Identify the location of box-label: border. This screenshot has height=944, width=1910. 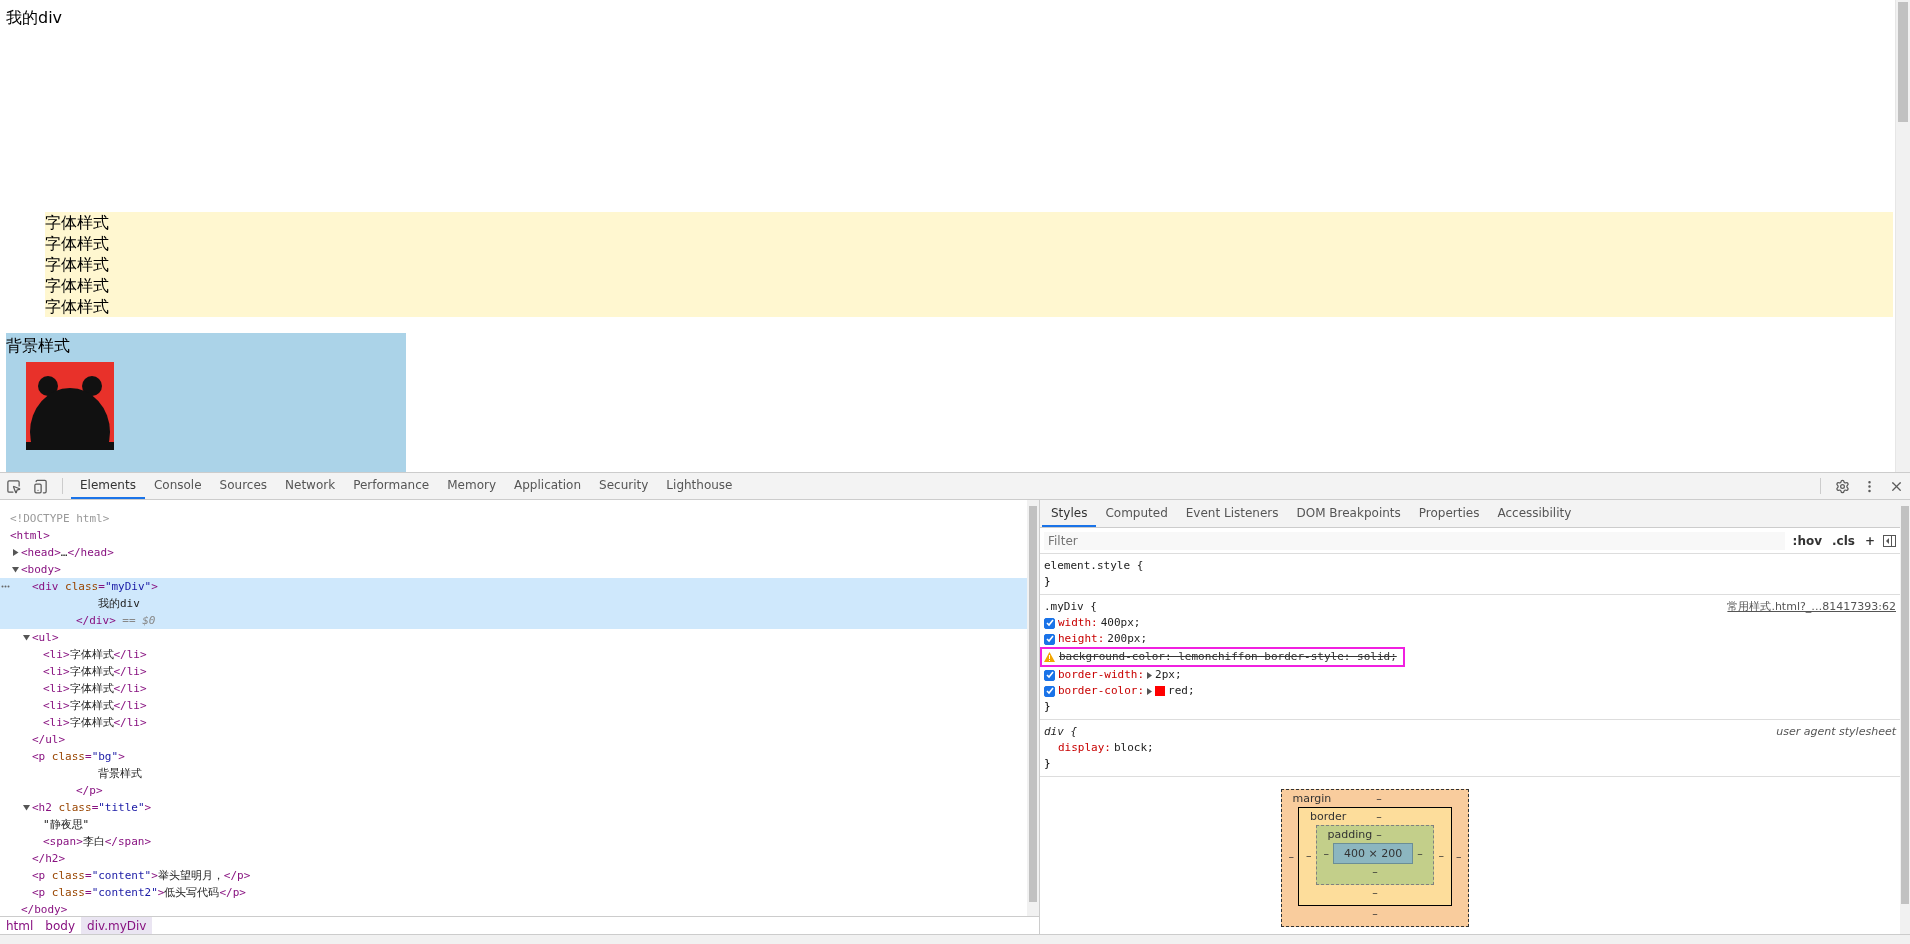
(1329, 816).